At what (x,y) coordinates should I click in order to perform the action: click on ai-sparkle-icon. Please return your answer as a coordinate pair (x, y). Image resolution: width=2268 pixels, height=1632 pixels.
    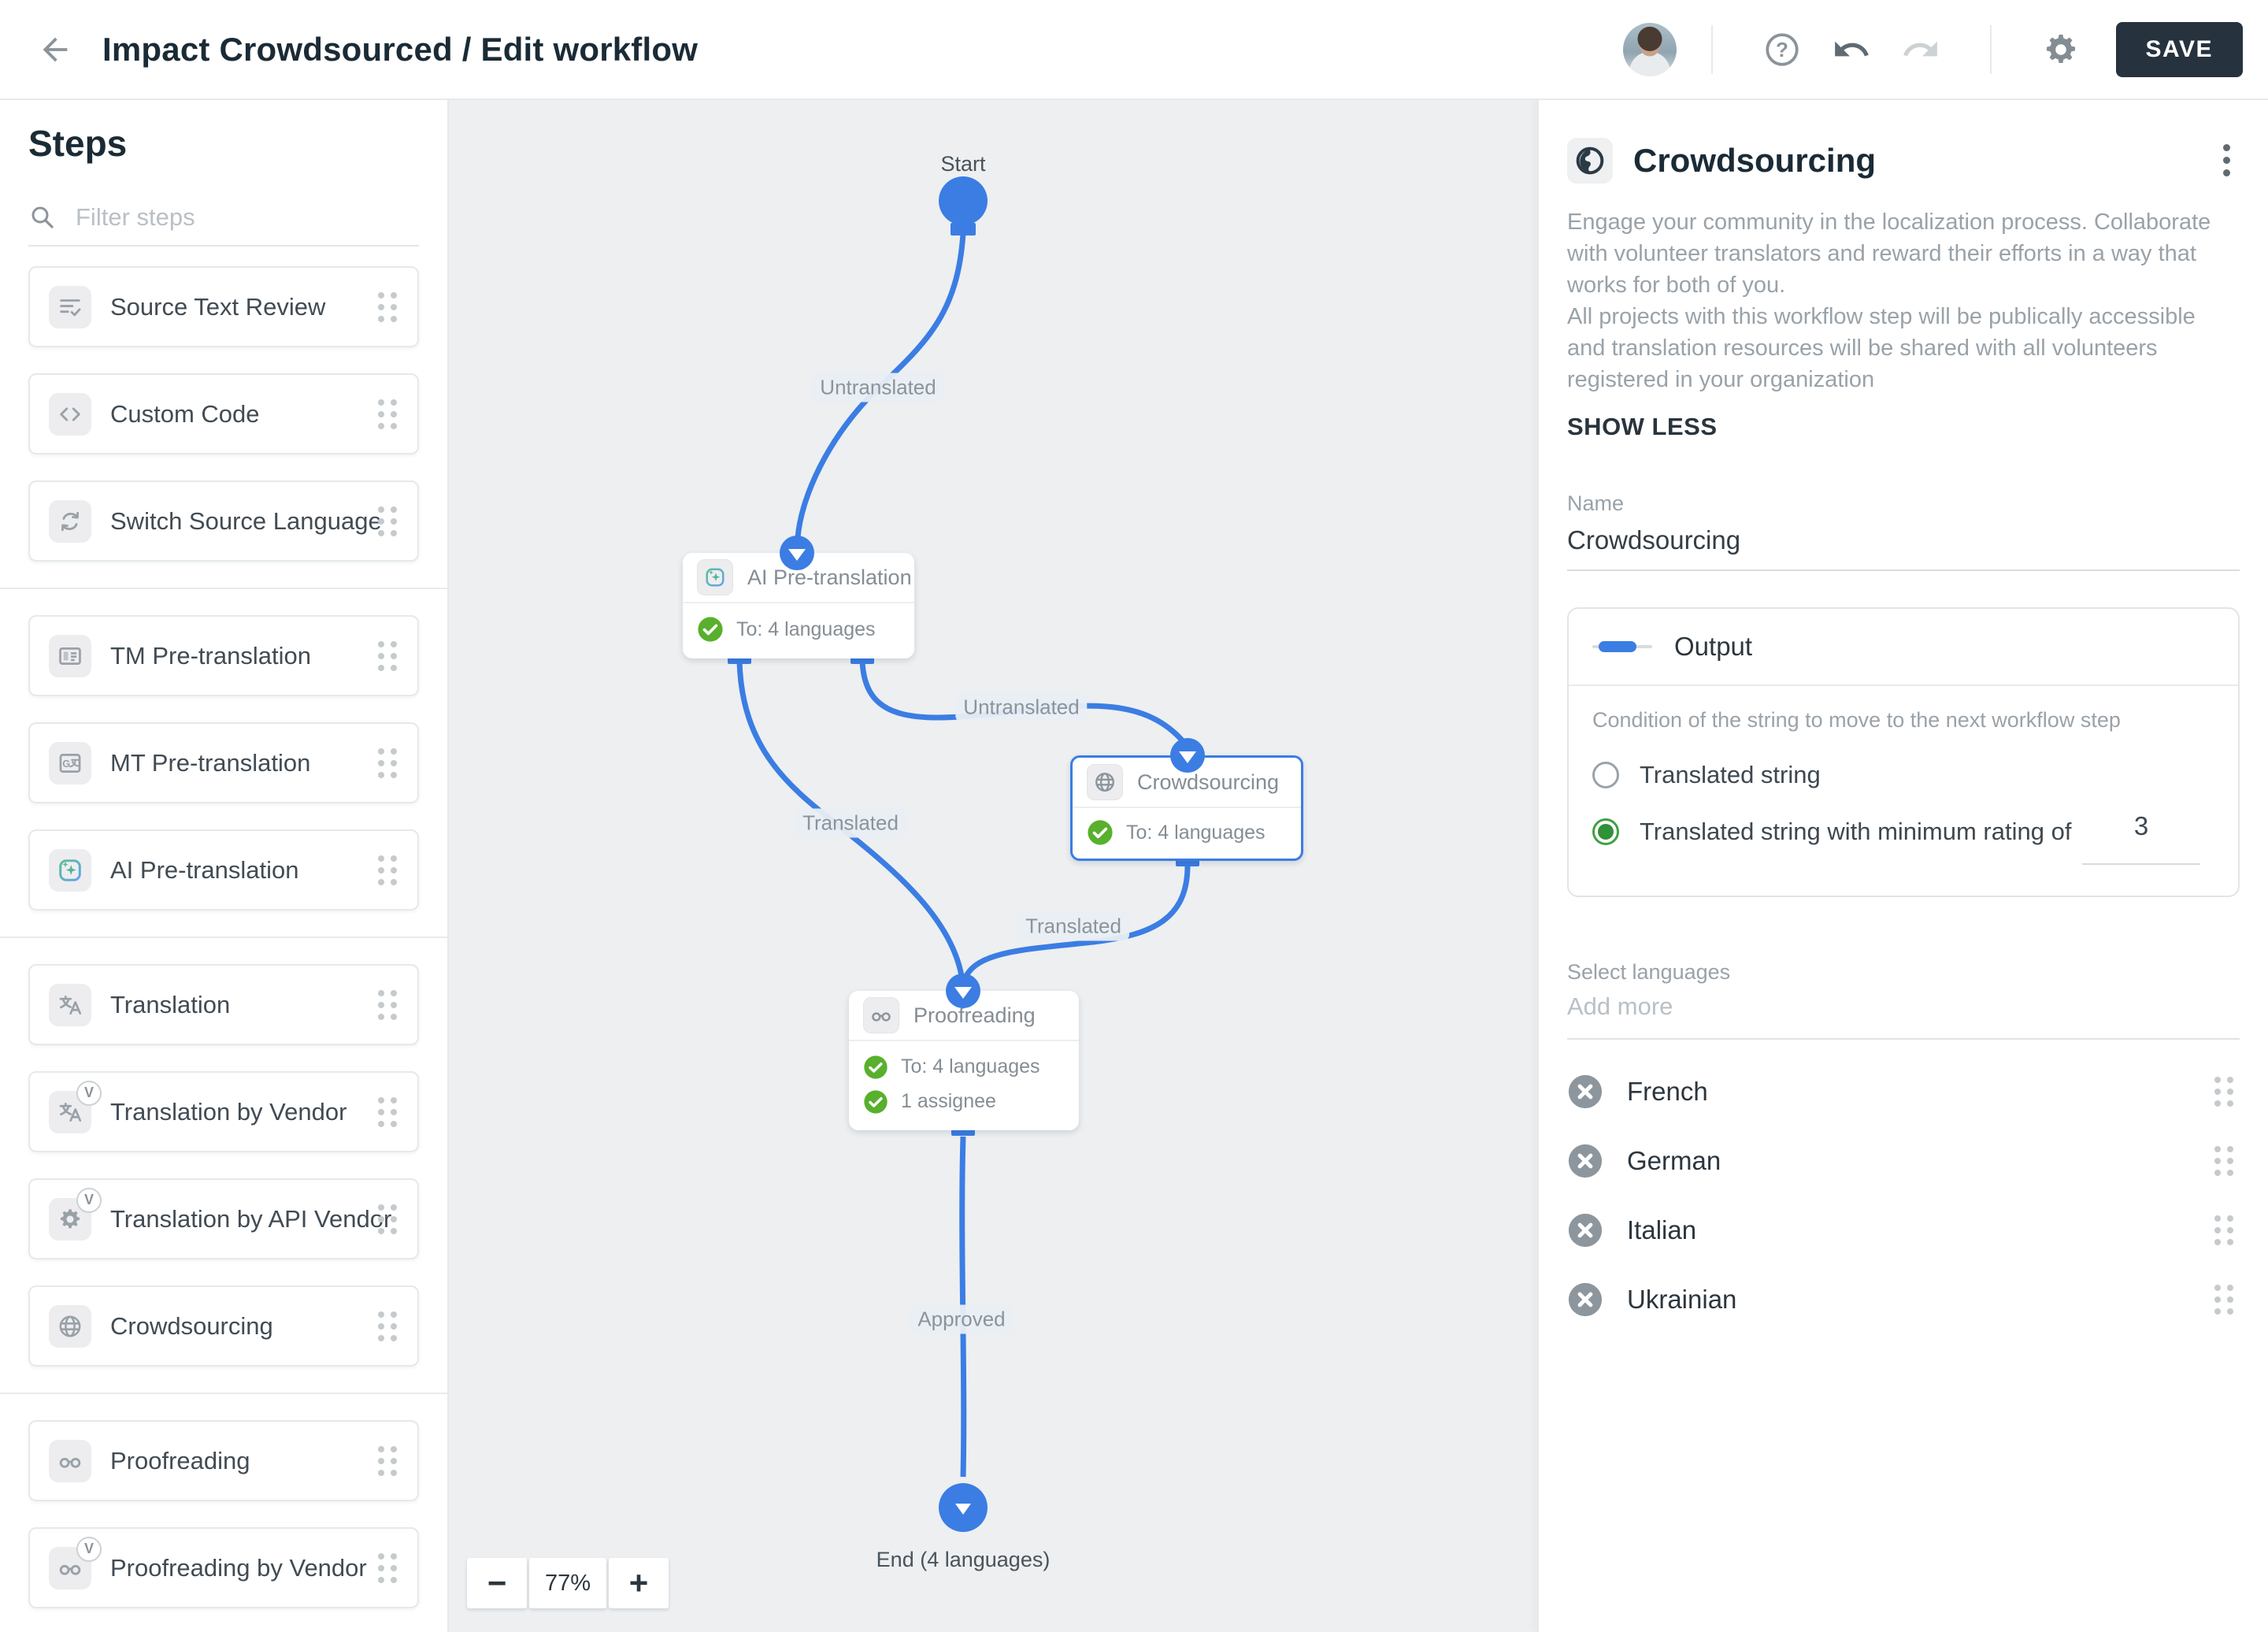
    Looking at the image, I should click on (715, 577).